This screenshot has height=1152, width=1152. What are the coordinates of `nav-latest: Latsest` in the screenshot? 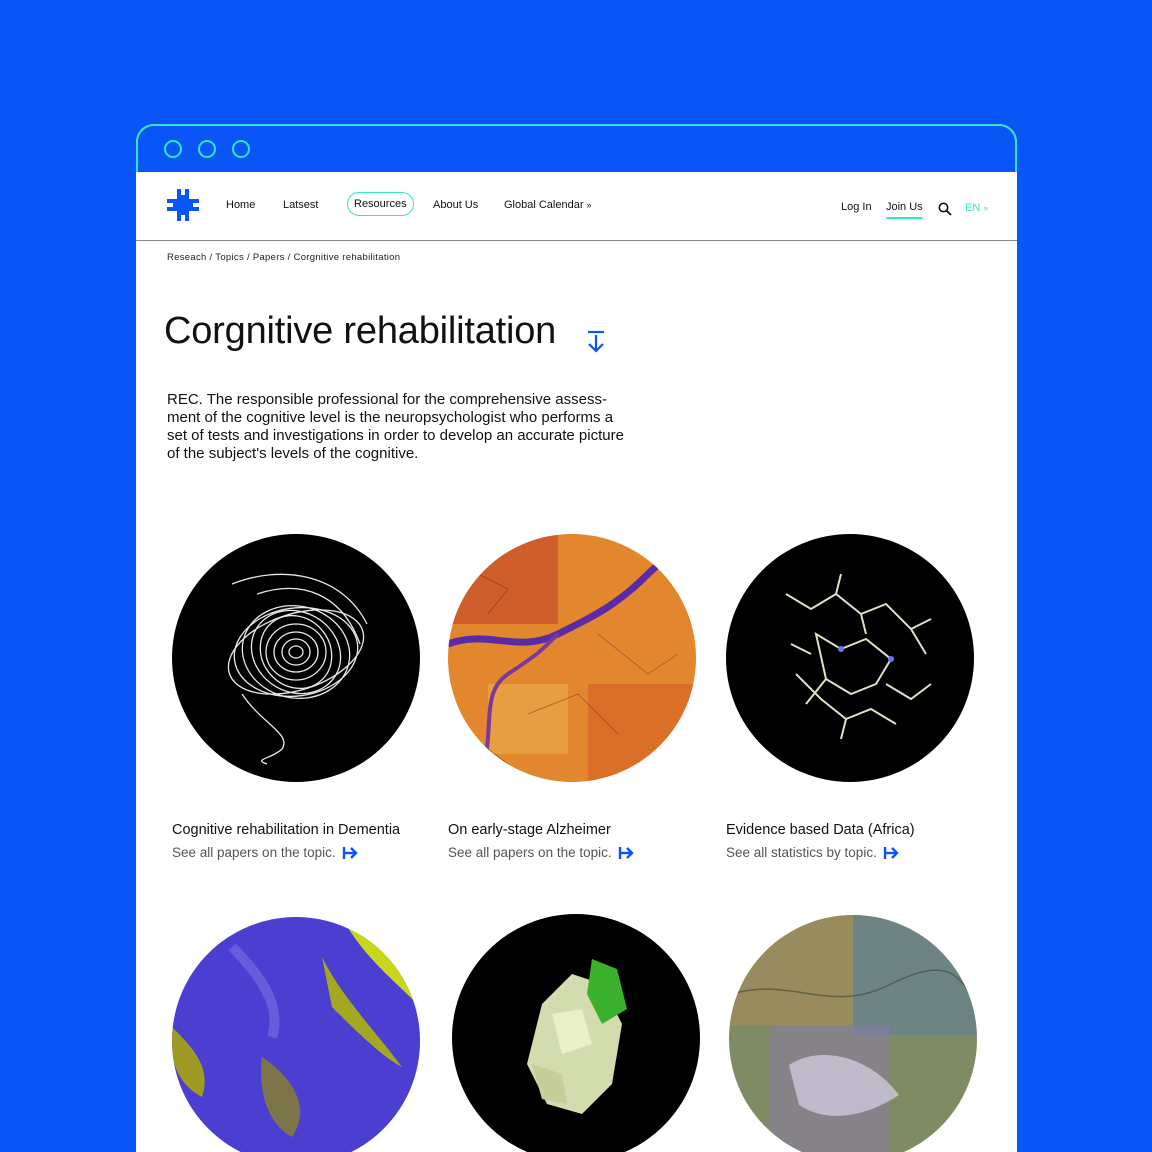 It's located at (300, 205).